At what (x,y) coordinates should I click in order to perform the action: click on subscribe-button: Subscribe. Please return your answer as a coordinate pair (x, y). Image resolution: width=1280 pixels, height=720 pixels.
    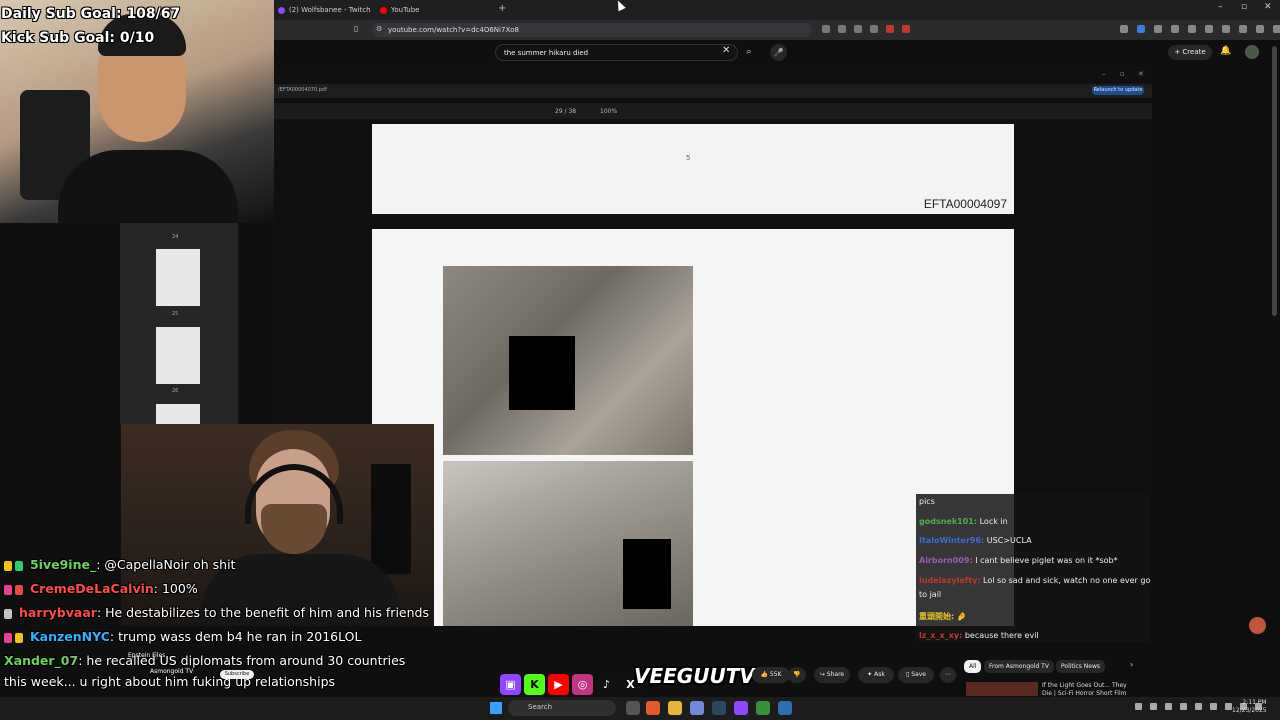
    Looking at the image, I should click on (237, 674).